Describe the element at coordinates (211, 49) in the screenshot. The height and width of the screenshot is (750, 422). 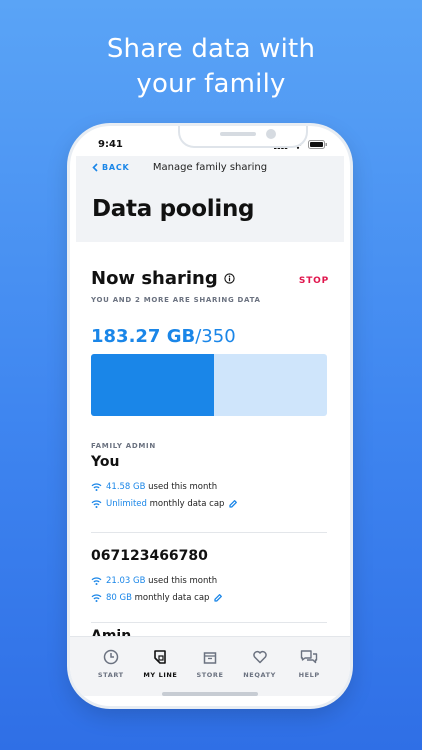
I see `headline-line-1: Share data with` at that location.